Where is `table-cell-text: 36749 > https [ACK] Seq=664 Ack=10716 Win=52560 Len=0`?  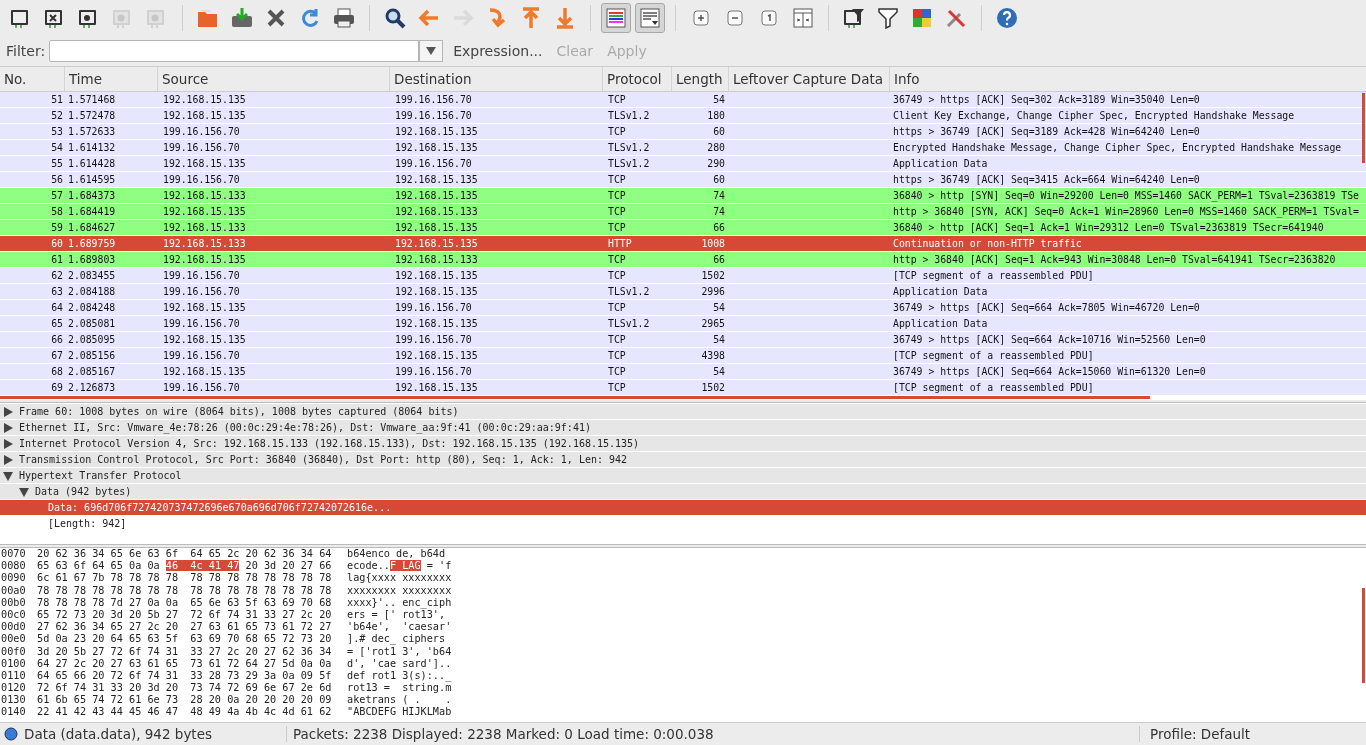
table-cell-text: 36749 > https [ACK] Seq=664 Ack=10716 Win=52560 Len=0 is located at coordinates (1049, 340).